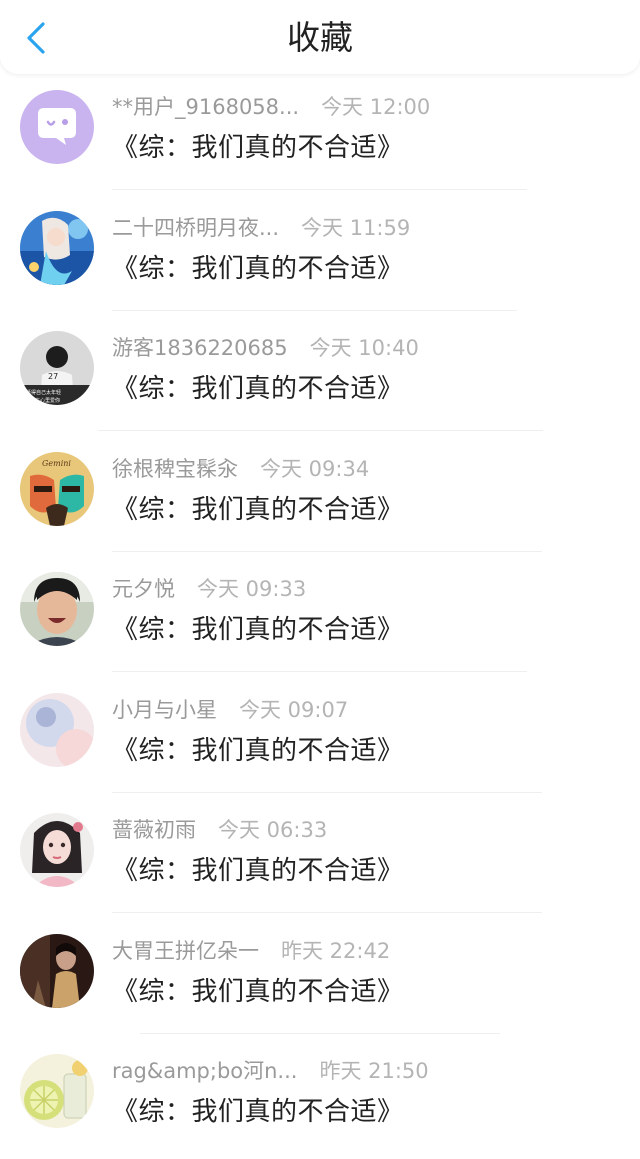 This screenshot has width=640, height=1159. What do you see at coordinates (364, 348) in the screenshot?
I see `timestamp: 今天 10:40` at bounding box center [364, 348].